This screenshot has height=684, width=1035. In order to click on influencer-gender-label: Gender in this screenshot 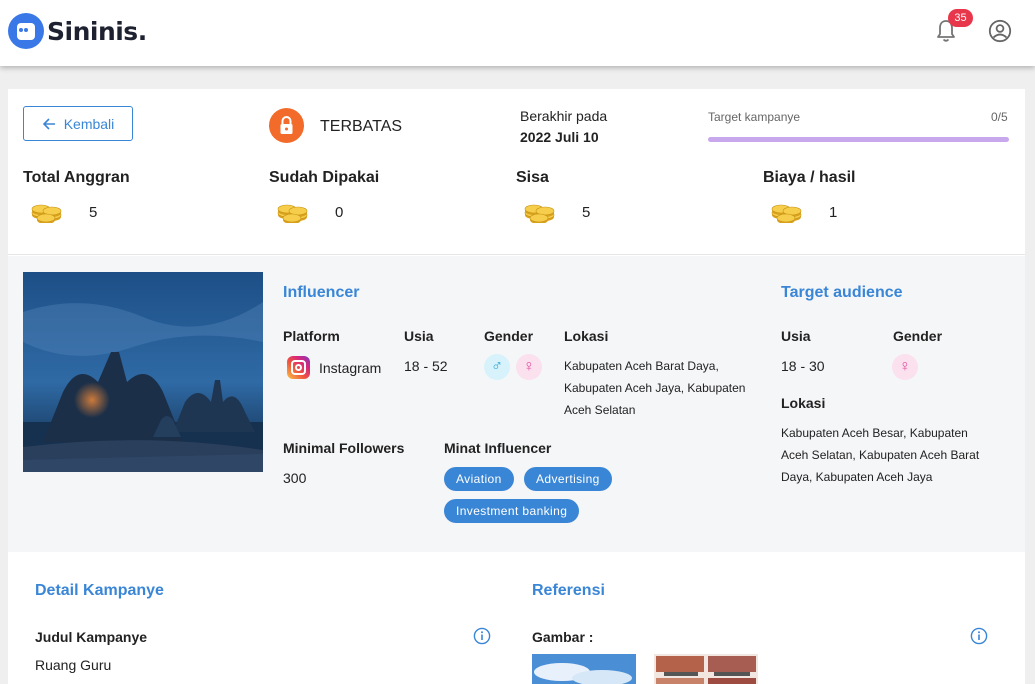, I will do `click(509, 336)`.